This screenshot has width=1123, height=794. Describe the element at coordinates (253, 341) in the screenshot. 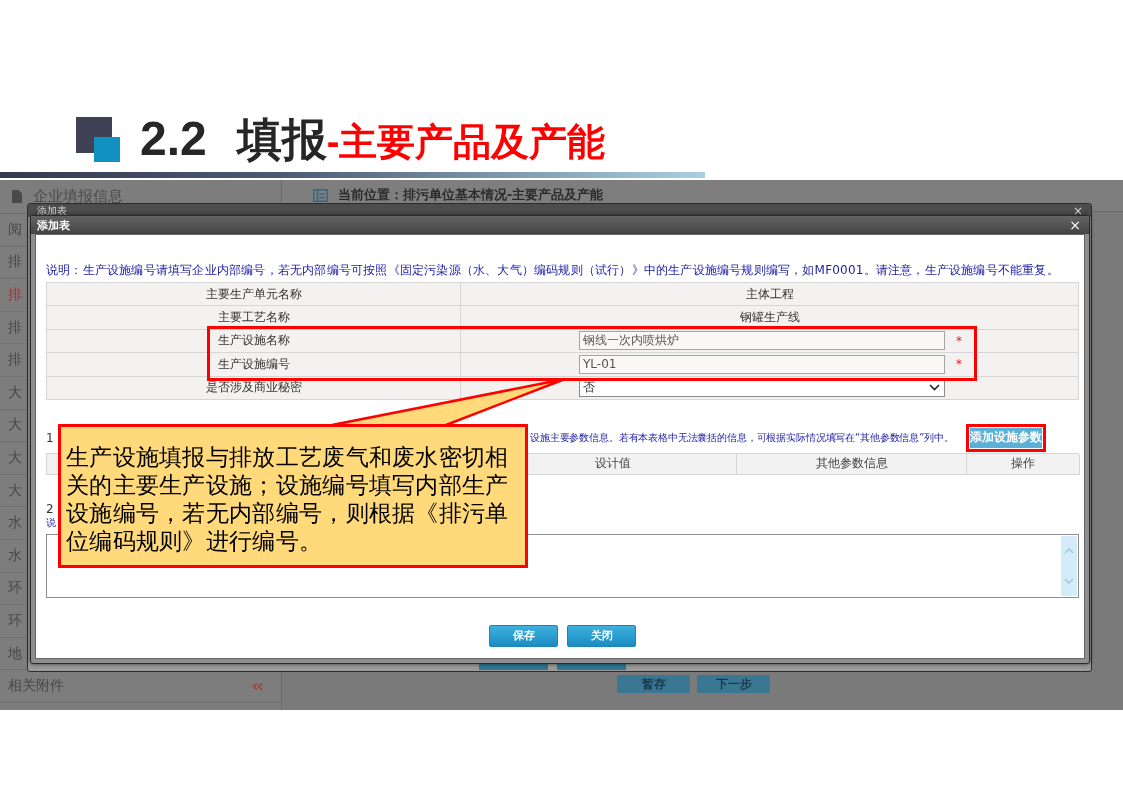

I see `field-label: 生产设施名称` at that location.